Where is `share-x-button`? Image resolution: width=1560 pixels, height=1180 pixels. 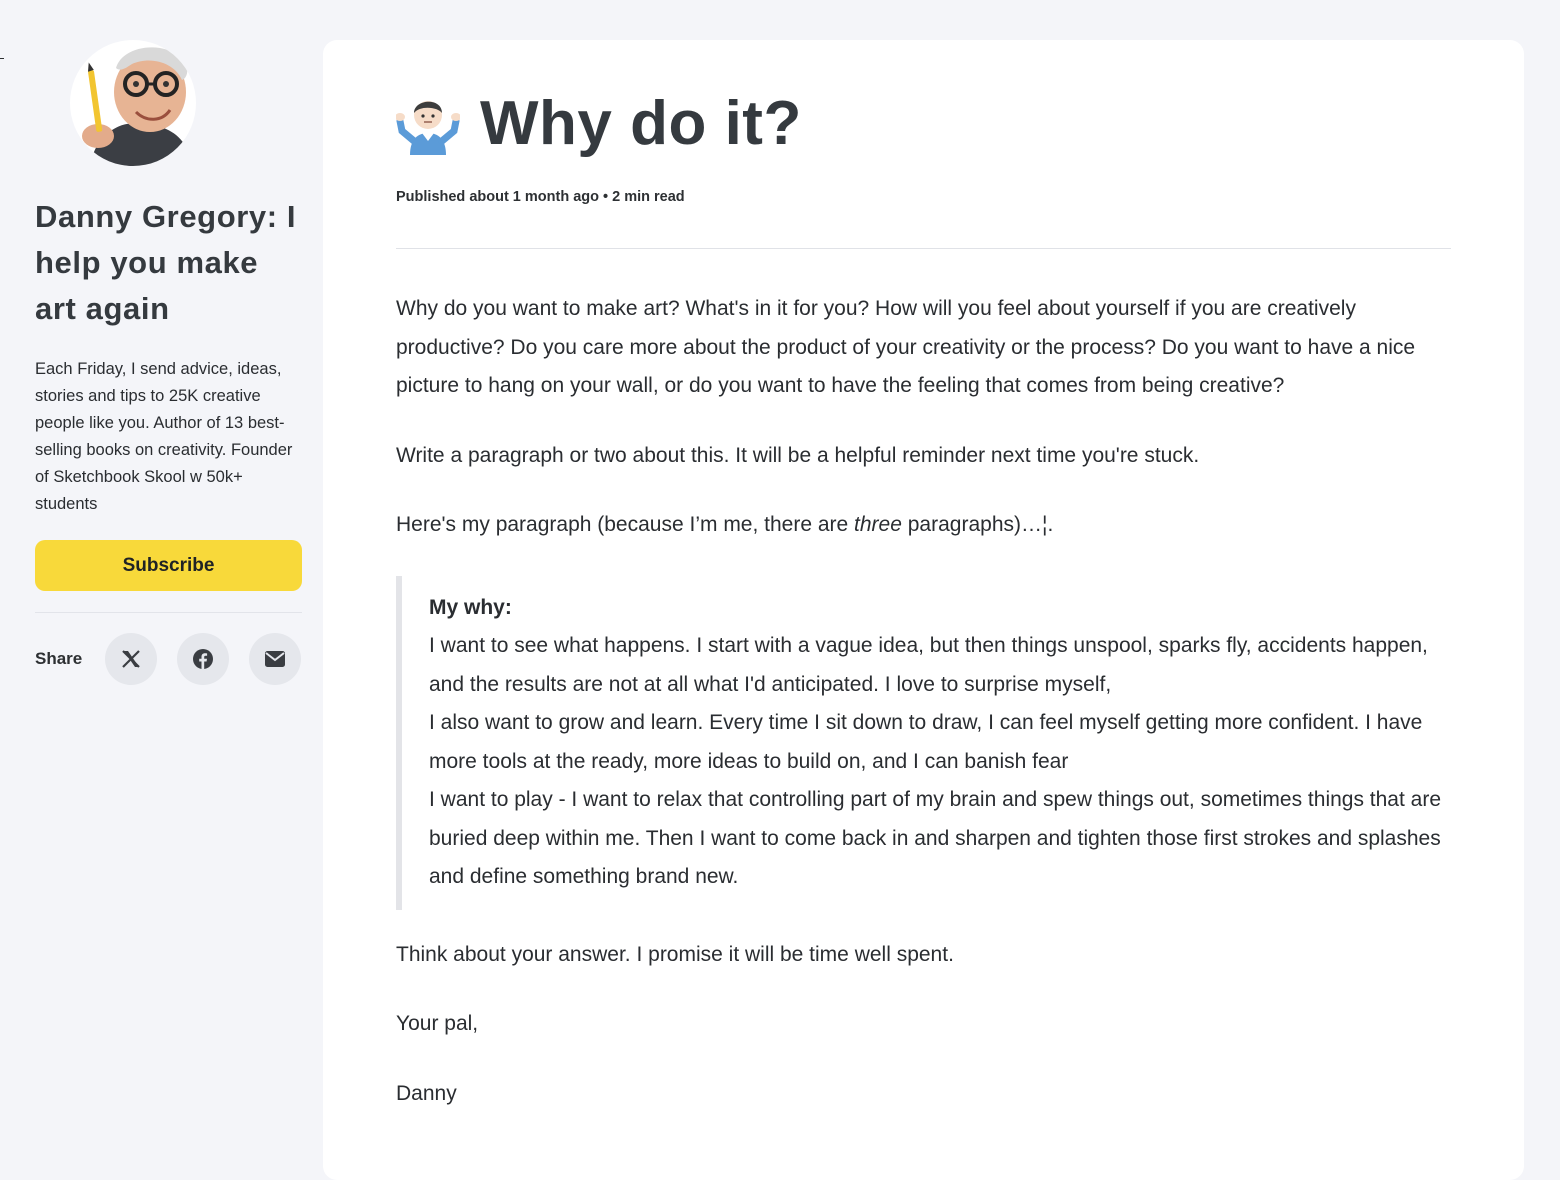
share-x-button is located at coordinates (131, 659).